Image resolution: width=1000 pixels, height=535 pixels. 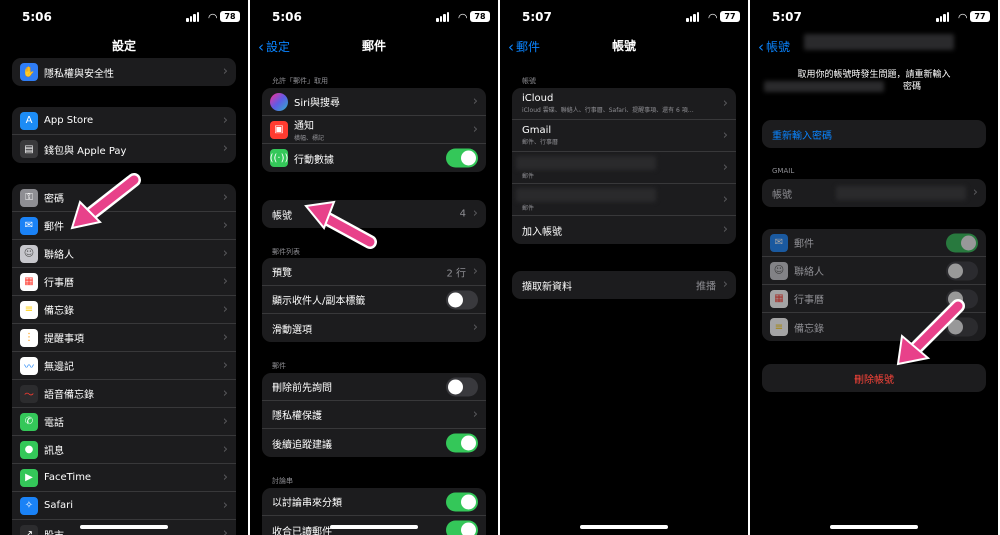 What do you see at coordinates (462, 158) in the screenshot?
I see `cellular-data-toggle` at bounding box center [462, 158].